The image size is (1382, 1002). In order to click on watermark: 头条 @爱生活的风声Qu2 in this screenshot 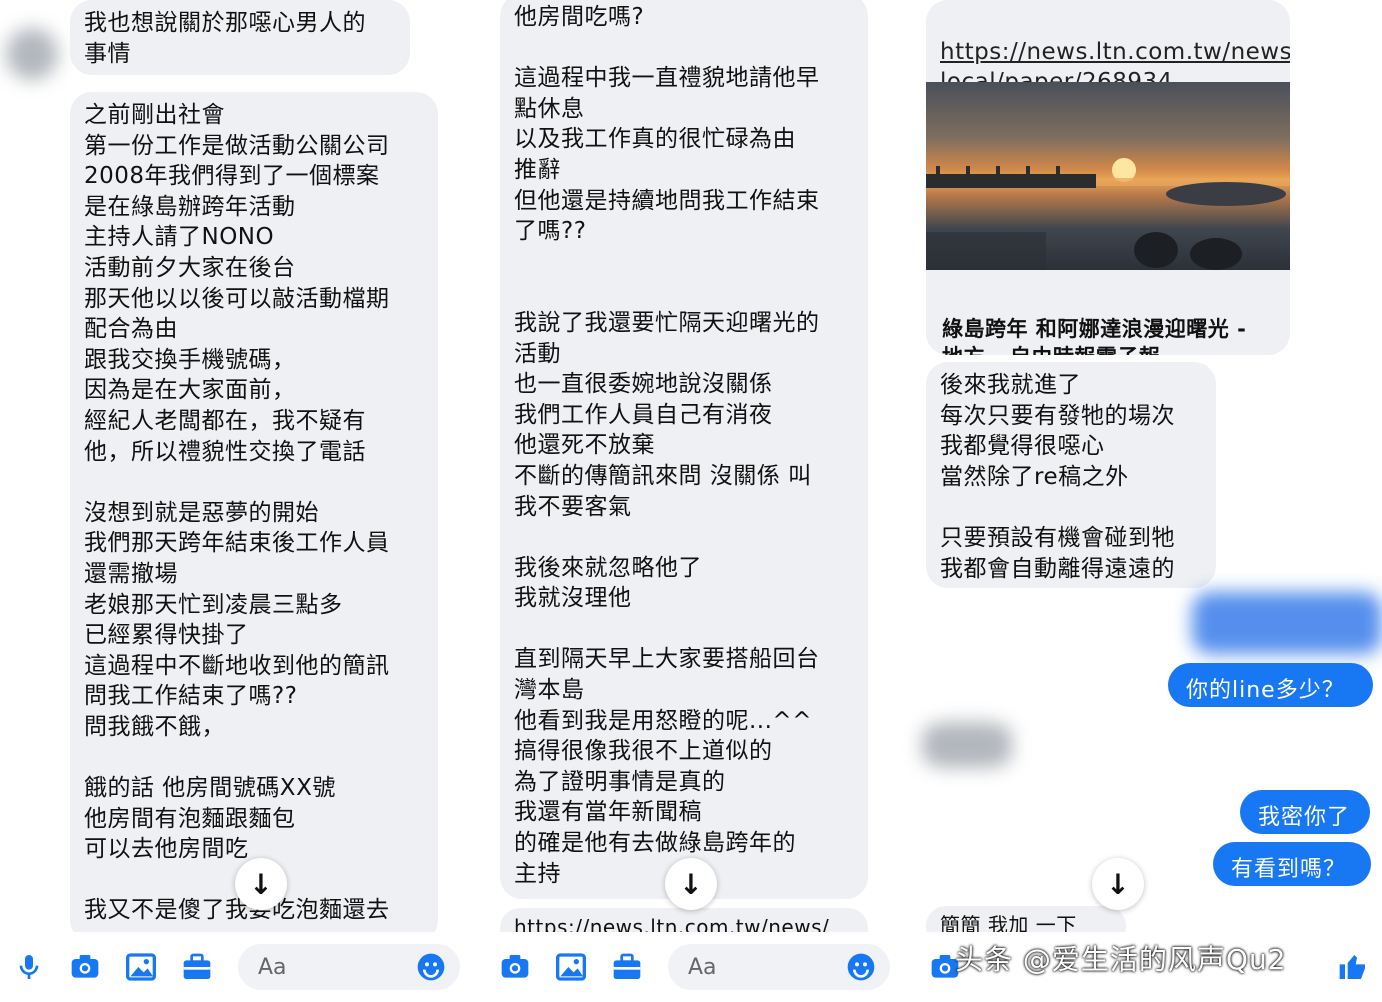, I will do `click(1121, 959)`.